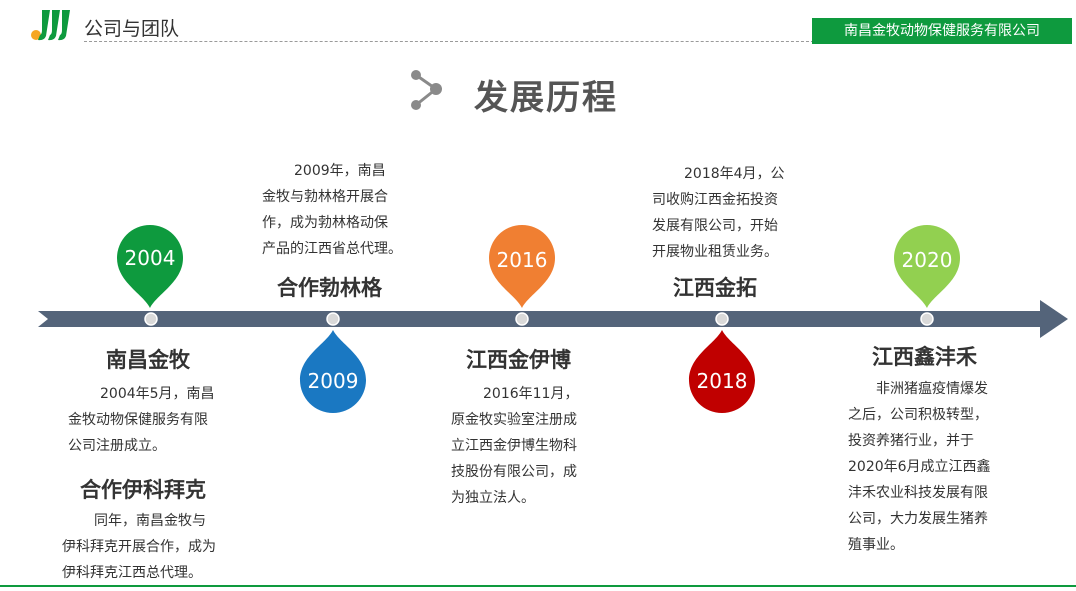 The width and height of the screenshot is (1076, 591). I want to click on header-divider, so click(449, 41).